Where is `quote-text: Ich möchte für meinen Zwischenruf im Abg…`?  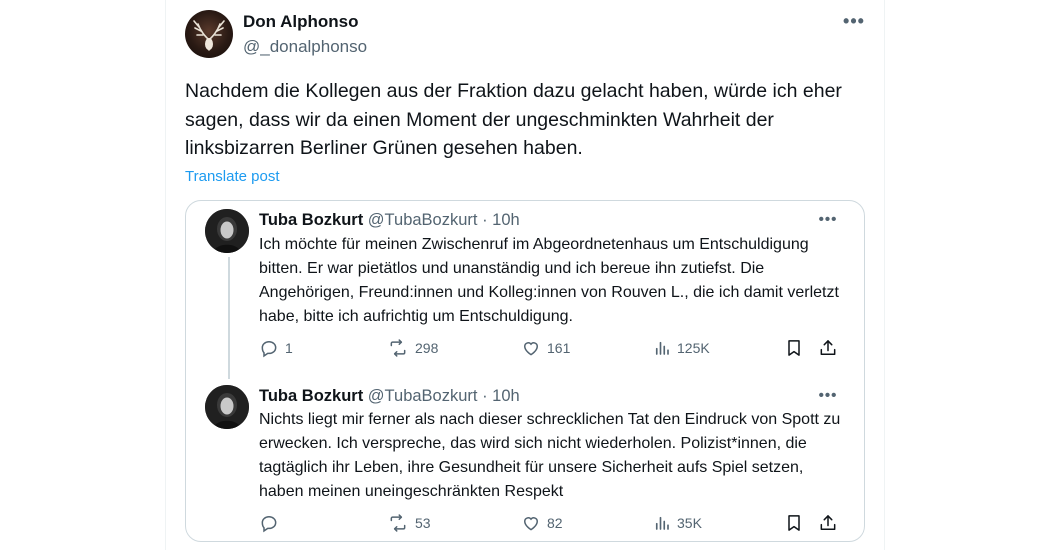
quote-text: Ich möchte für meinen Zwischenruf im Abg… is located at coordinates (549, 280).